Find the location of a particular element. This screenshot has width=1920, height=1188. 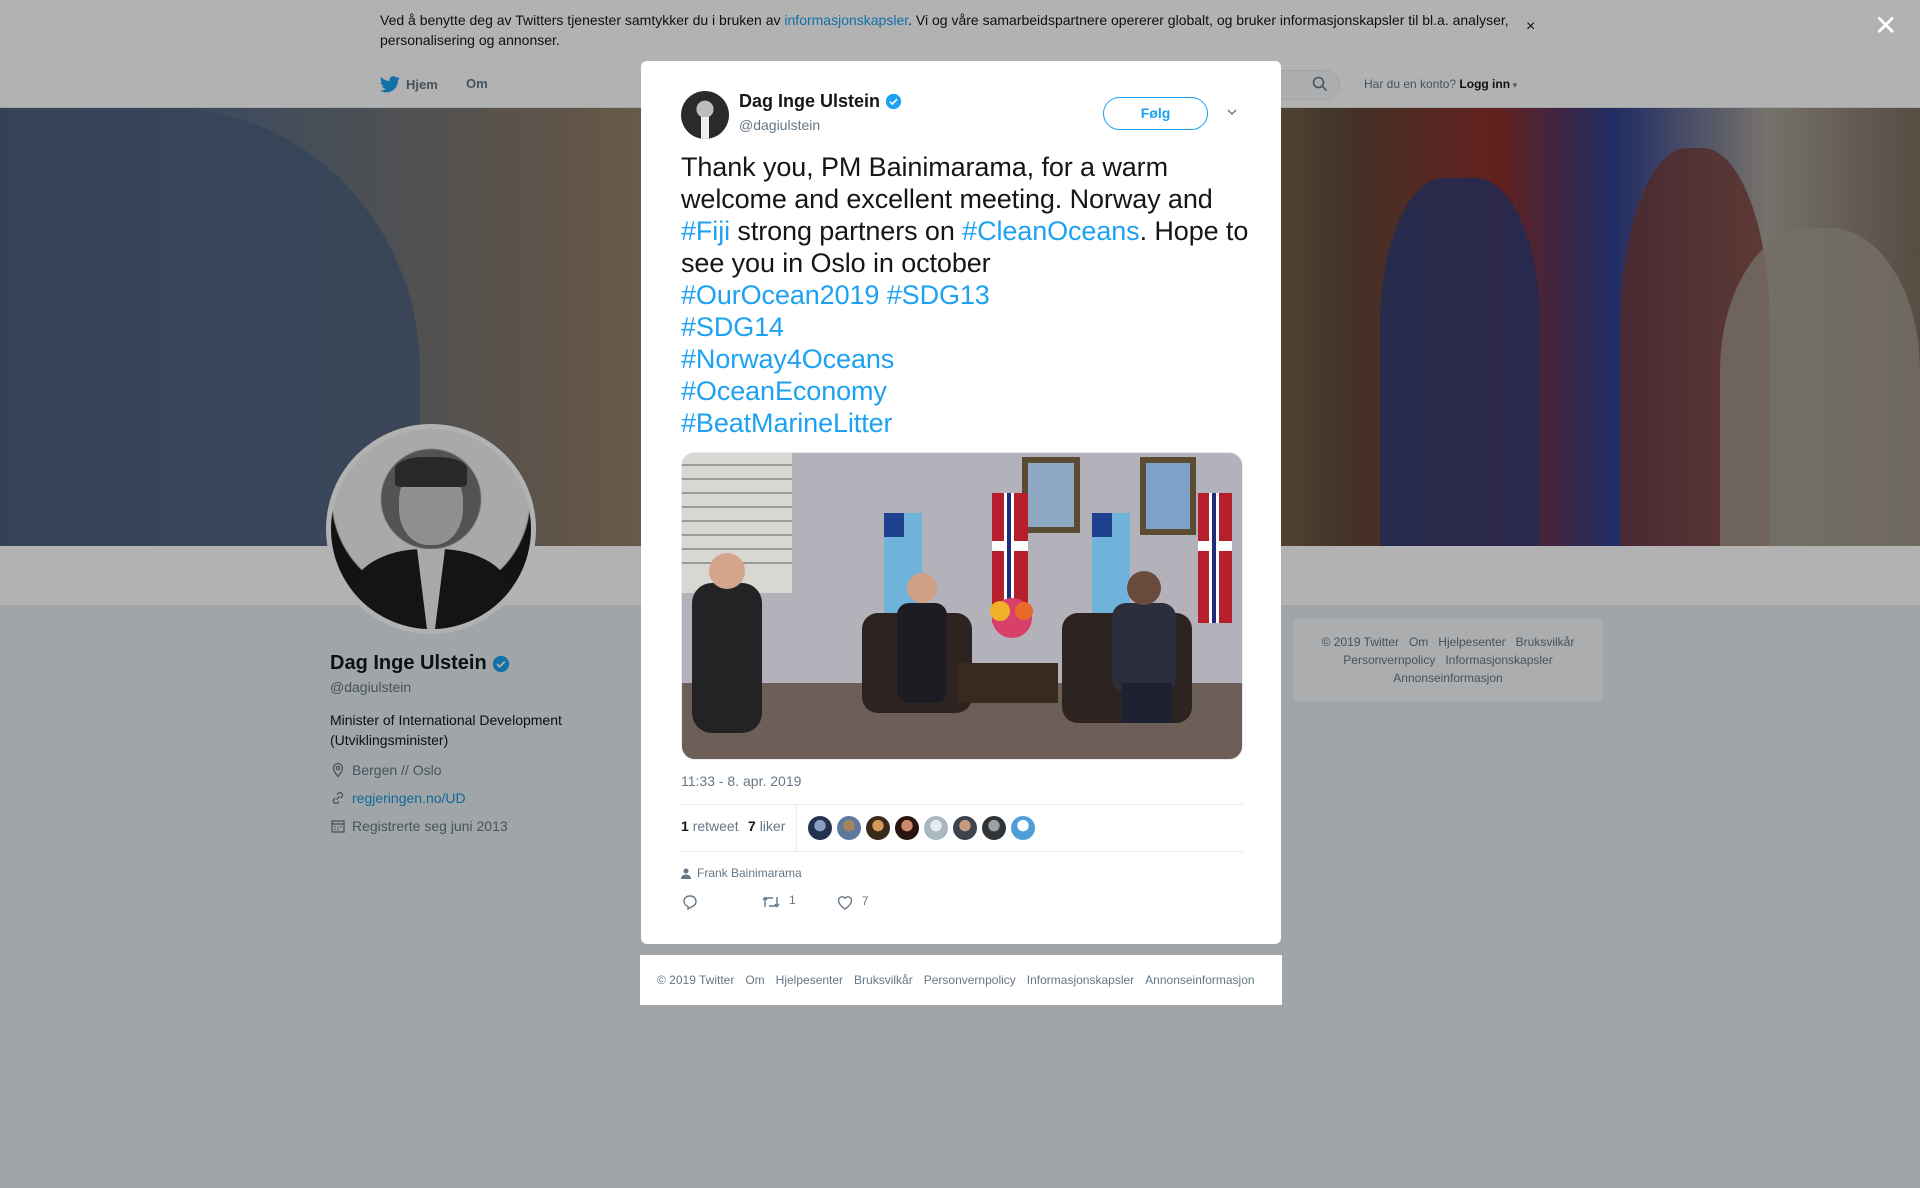

hashtag-link: #OceanEconomy is located at coordinates (784, 391).